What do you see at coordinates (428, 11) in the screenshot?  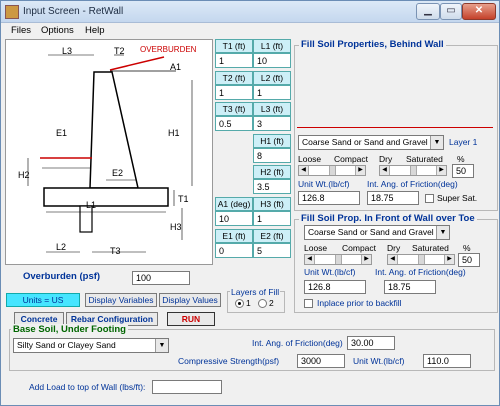 I see `minimize-button: ▁` at bounding box center [428, 11].